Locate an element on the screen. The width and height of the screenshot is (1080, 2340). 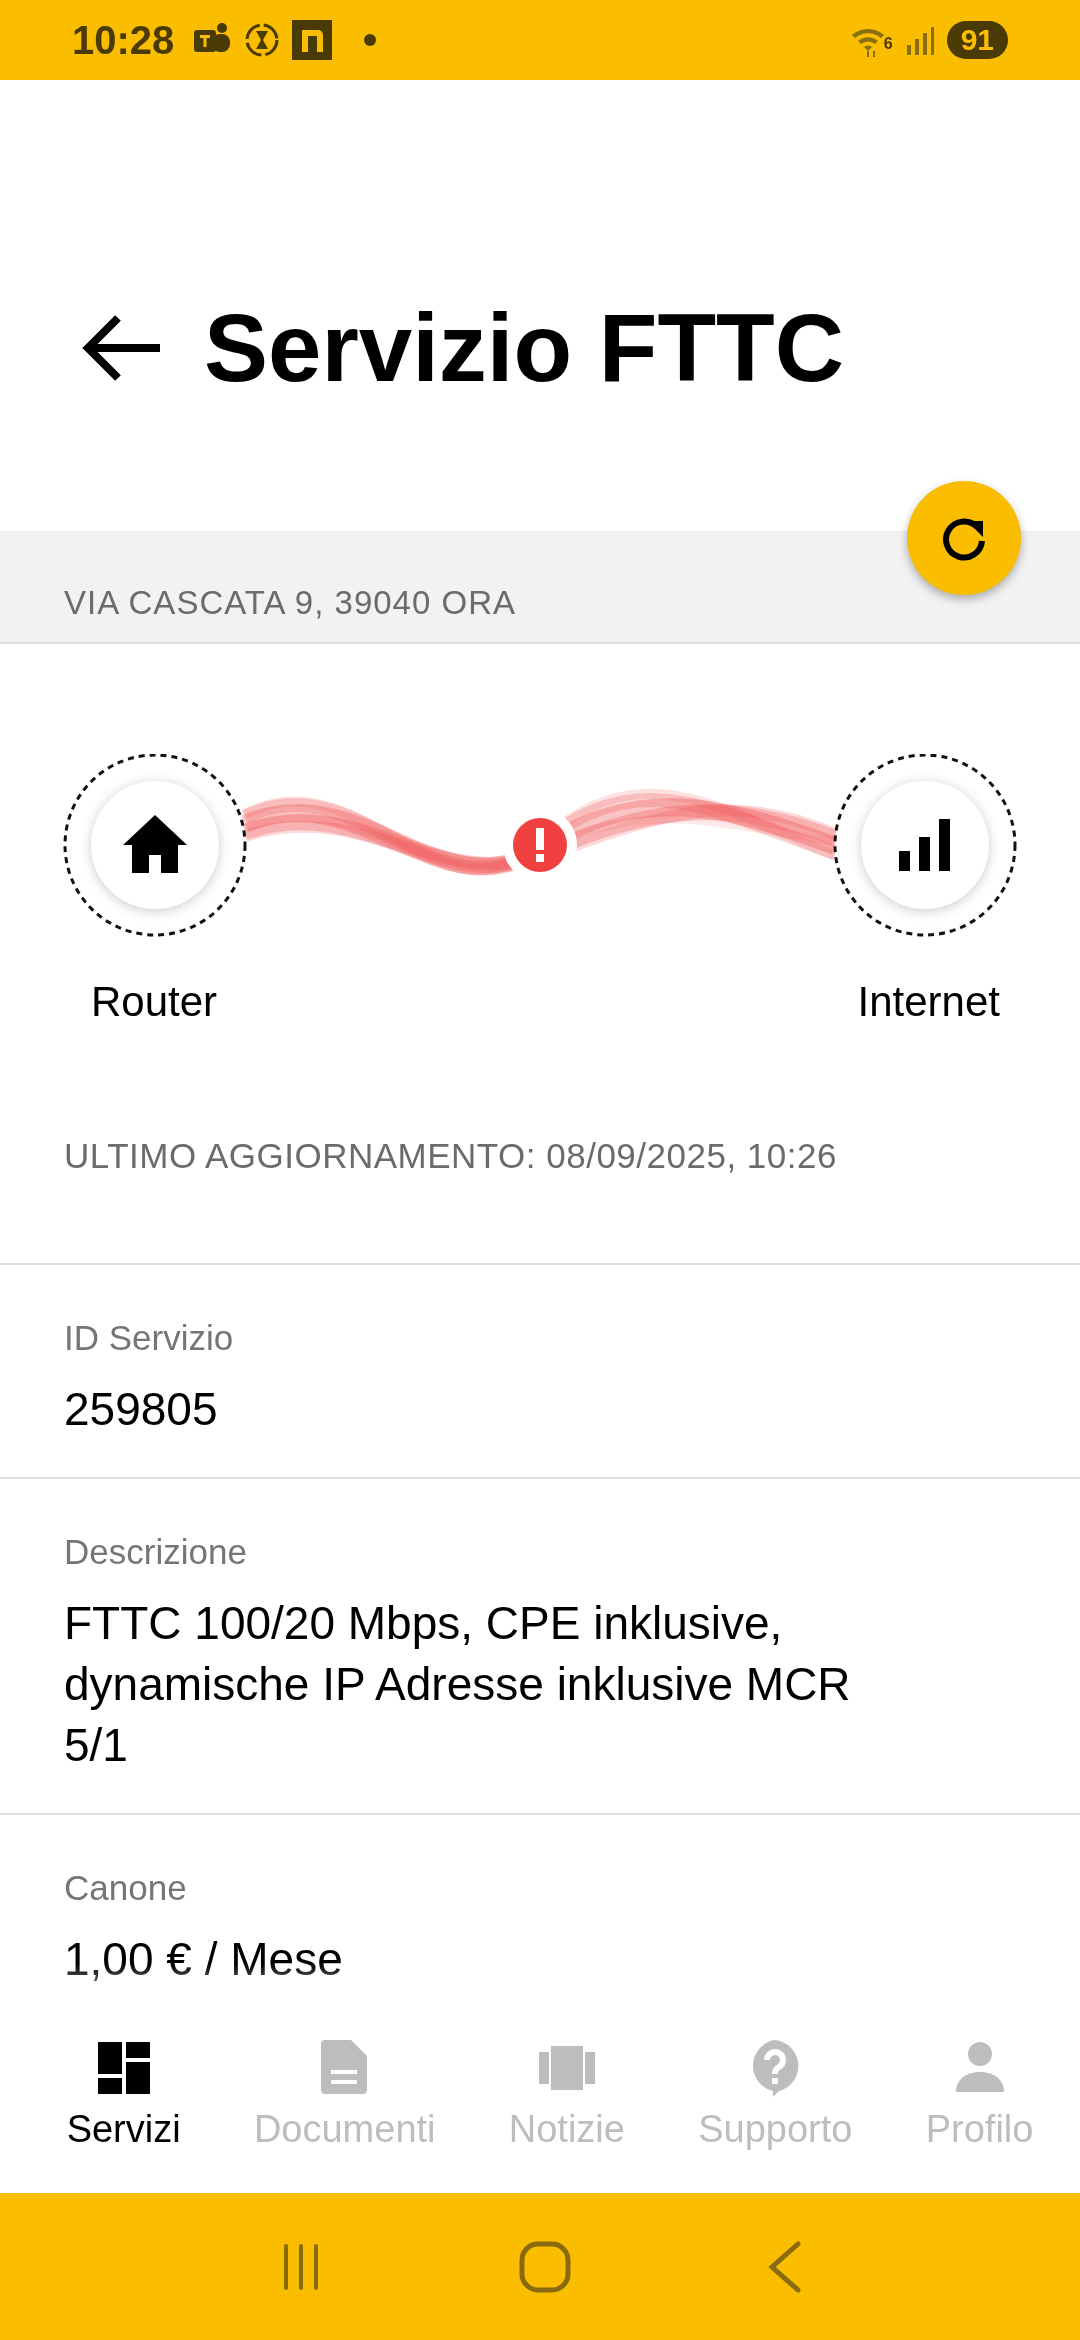
field-value: FTTC 100/20 Mbps, CPE inklusive, dynamische IP Adresse inklusive MCR 5/1 is located at coordinates (458, 1684).